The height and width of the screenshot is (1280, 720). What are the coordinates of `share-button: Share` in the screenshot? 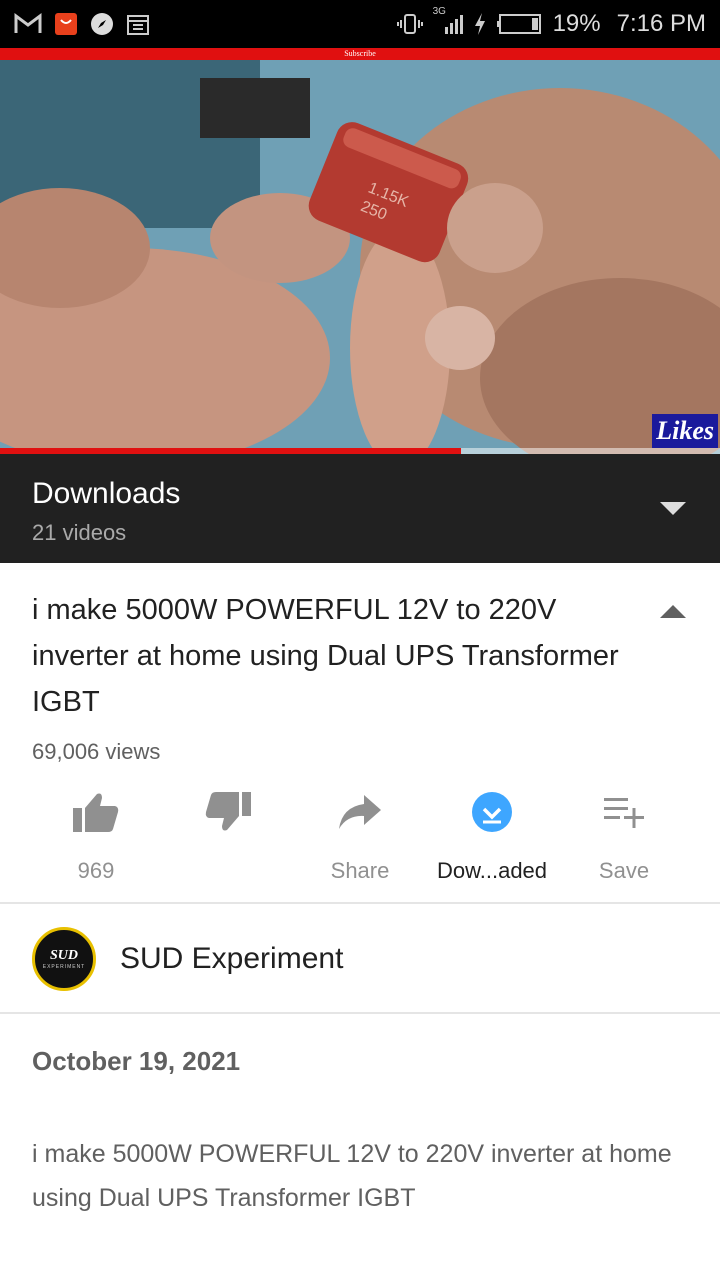 It's located at (360, 837).